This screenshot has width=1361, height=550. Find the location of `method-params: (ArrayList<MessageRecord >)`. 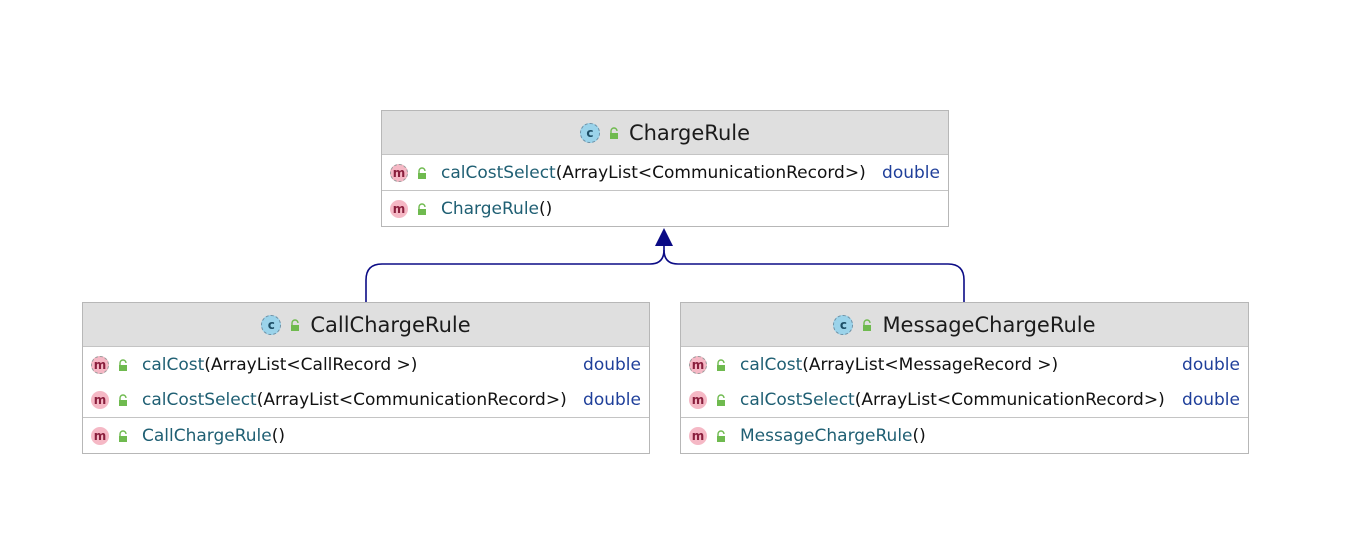

method-params: (ArrayList<MessageRecord >) is located at coordinates (930, 364).